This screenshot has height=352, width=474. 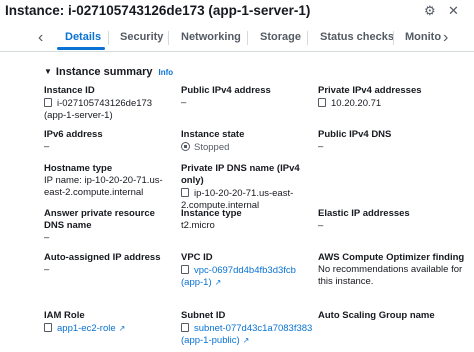 I want to click on close-icon: ✕, so click(x=453, y=11).